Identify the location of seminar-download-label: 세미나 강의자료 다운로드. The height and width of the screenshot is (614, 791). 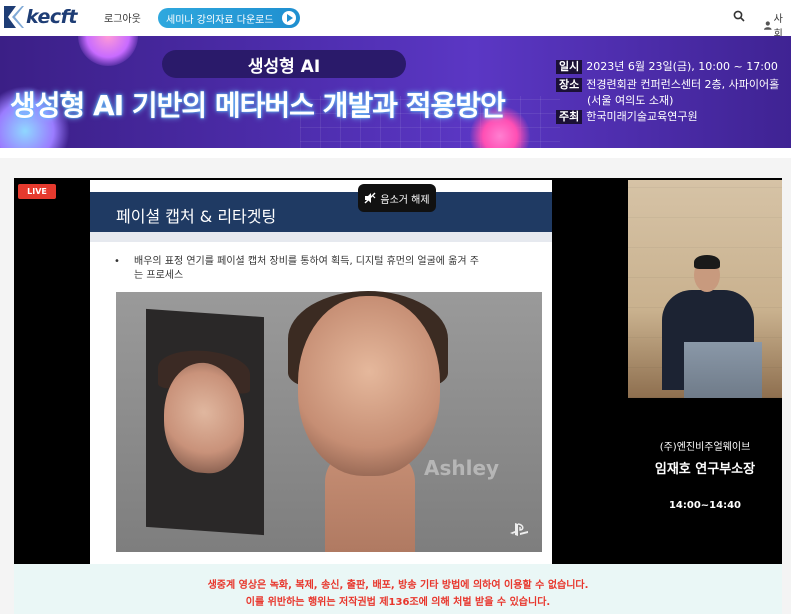
(220, 20).